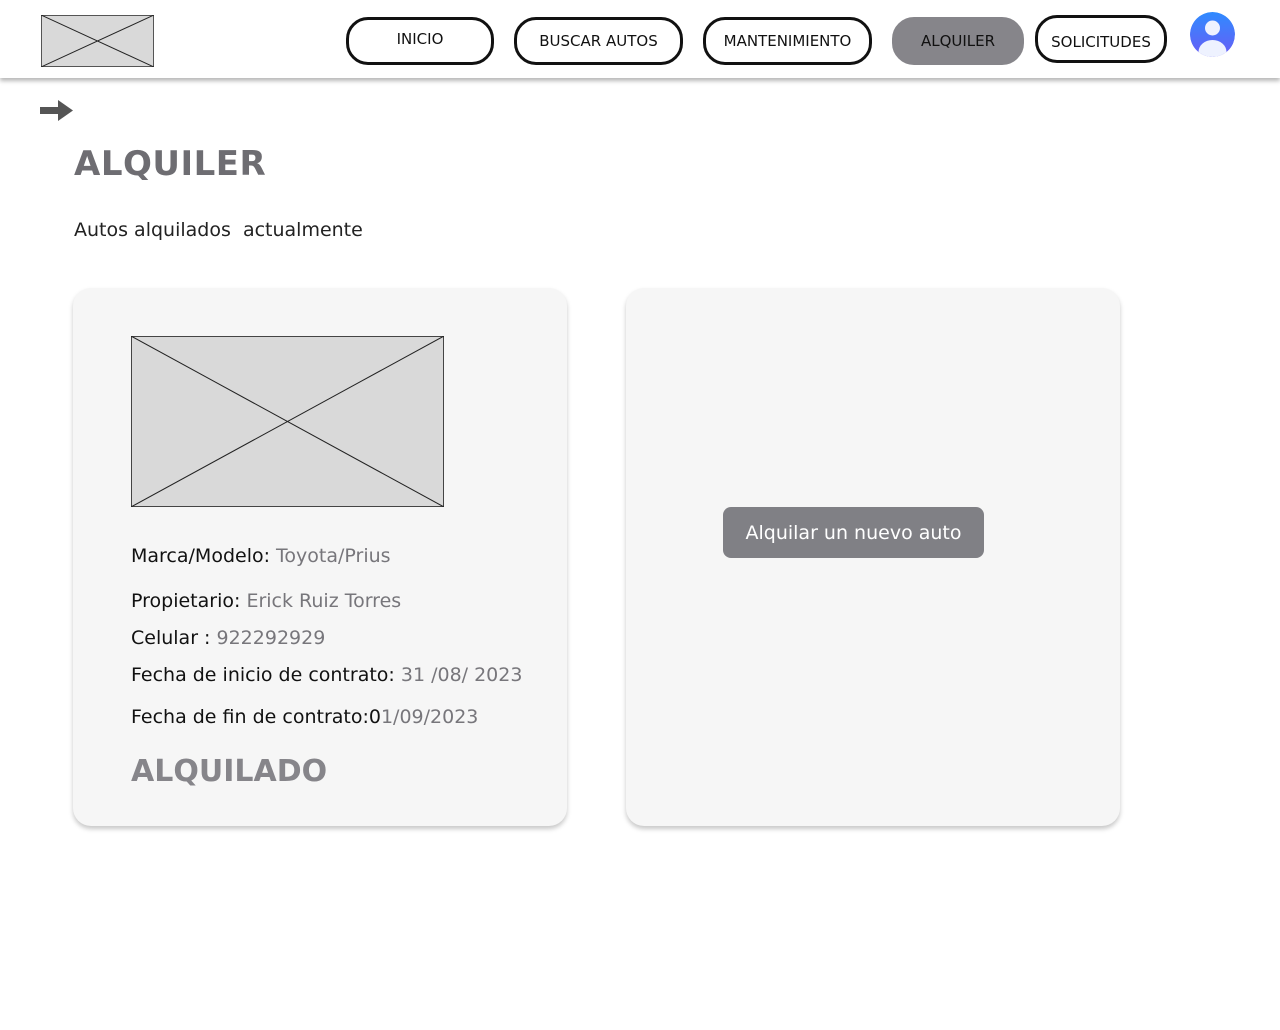  Describe the element at coordinates (429, 717) in the screenshot. I see `contract-end-value: 1/09/2023` at that location.